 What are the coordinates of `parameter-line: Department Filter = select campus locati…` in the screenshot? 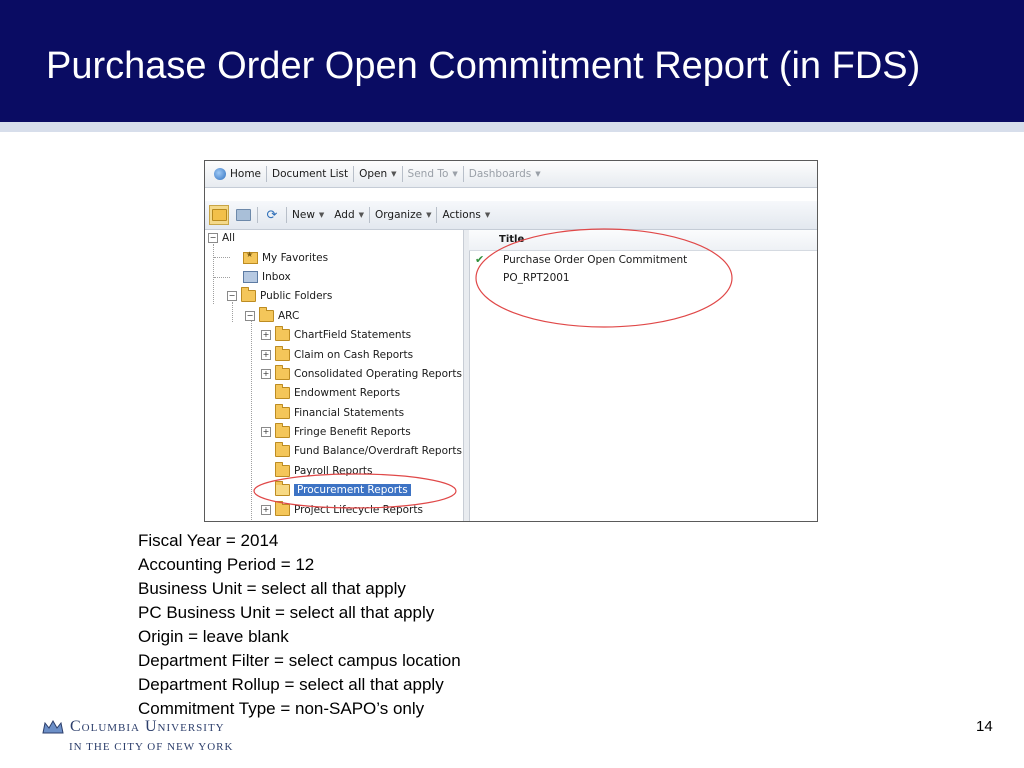 It's located at (299, 660).